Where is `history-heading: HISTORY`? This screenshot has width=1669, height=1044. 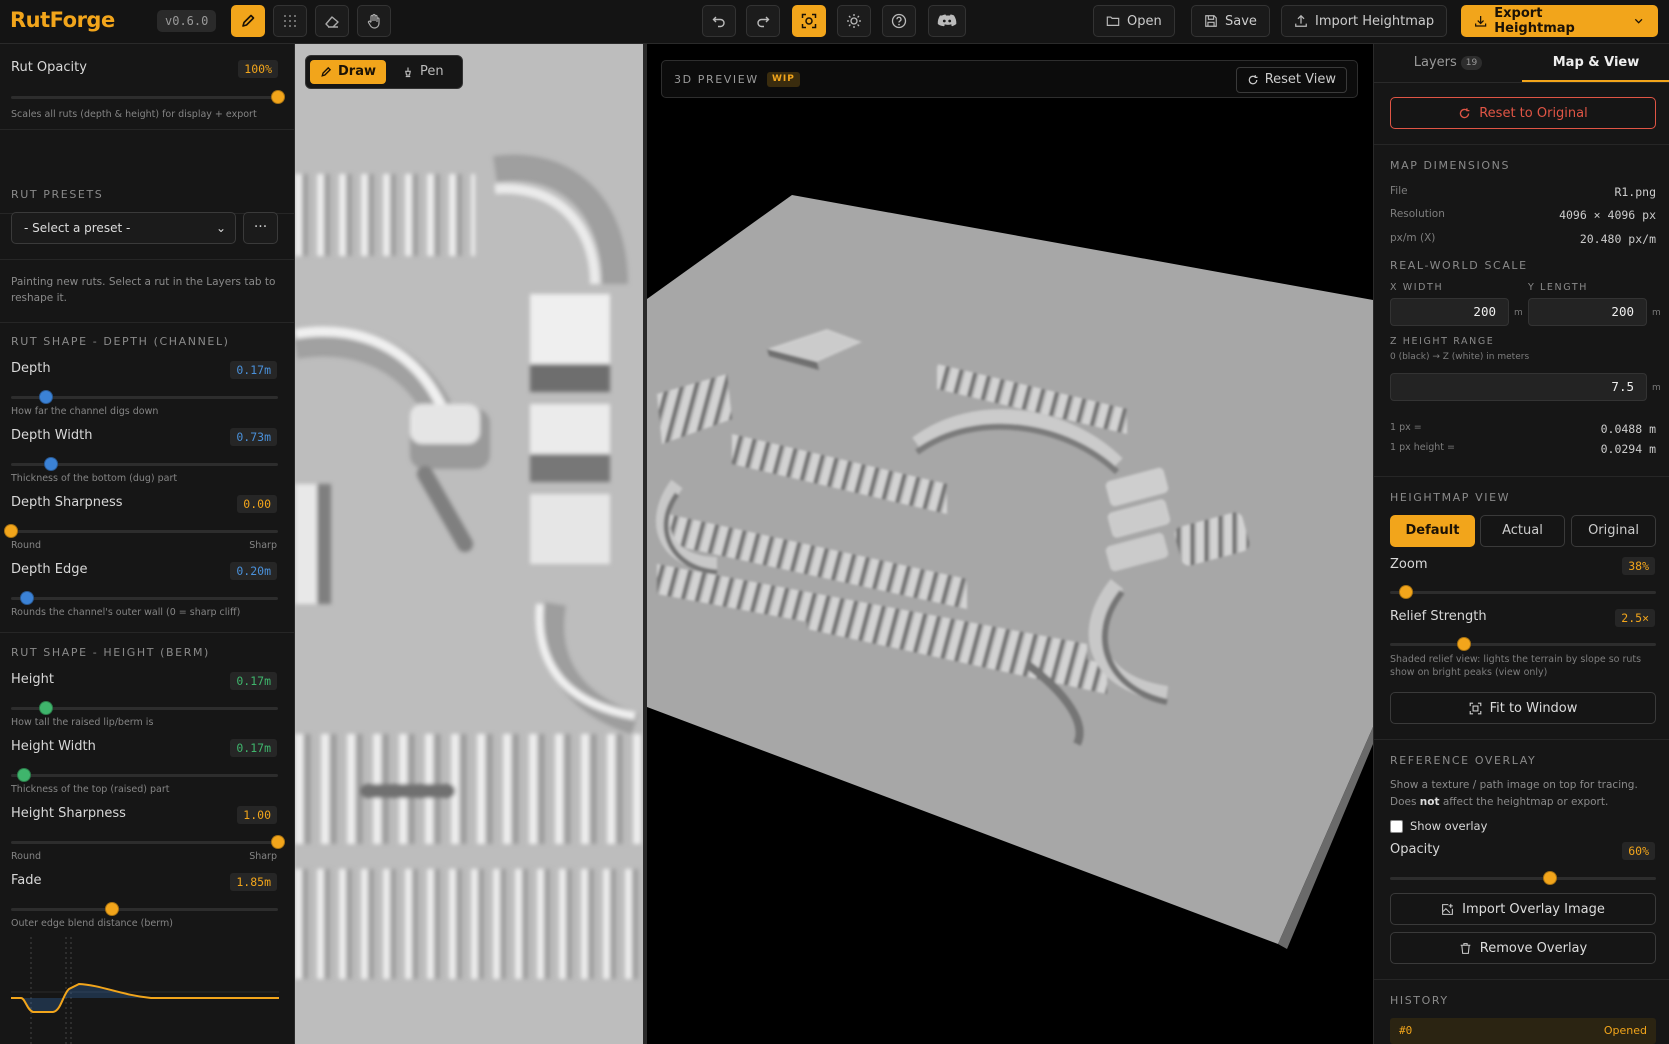 history-heading: HISTORY is located at coordinates (1419, 1000).